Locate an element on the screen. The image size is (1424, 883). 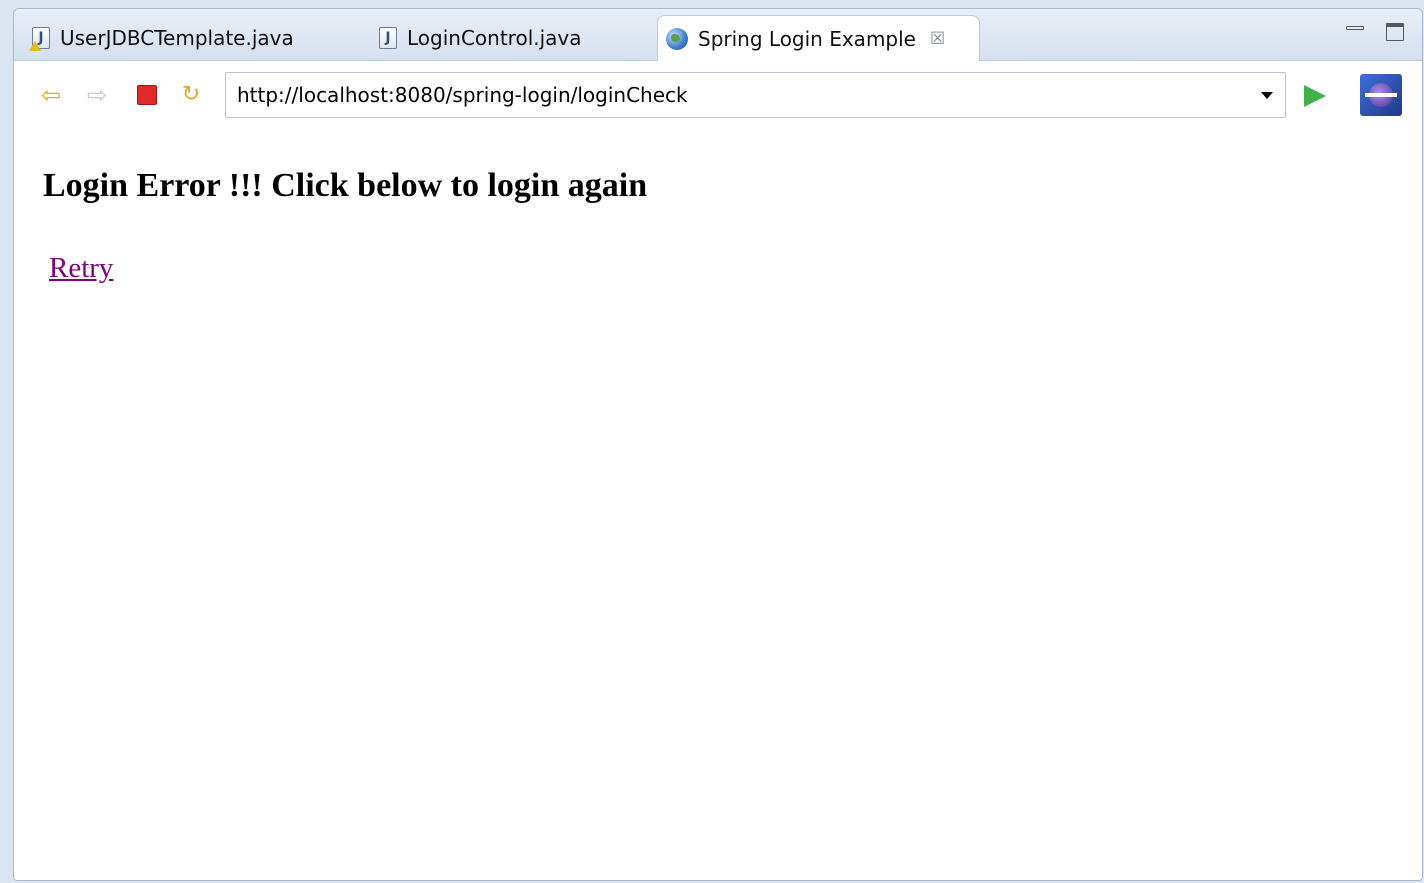
url-bar is located at coordinates (755, 95).